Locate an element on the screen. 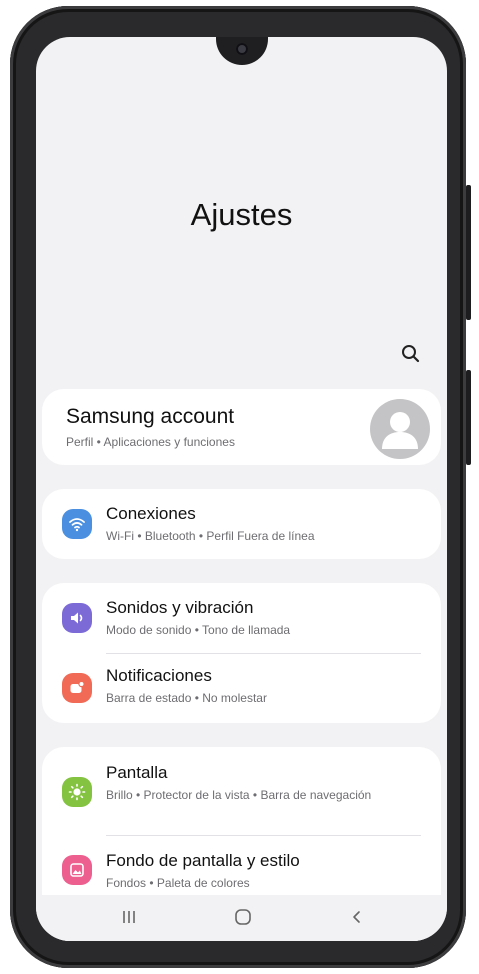 This screenshot has width=479, height=974. recent-apps-button is located at coordinates (129, 917).